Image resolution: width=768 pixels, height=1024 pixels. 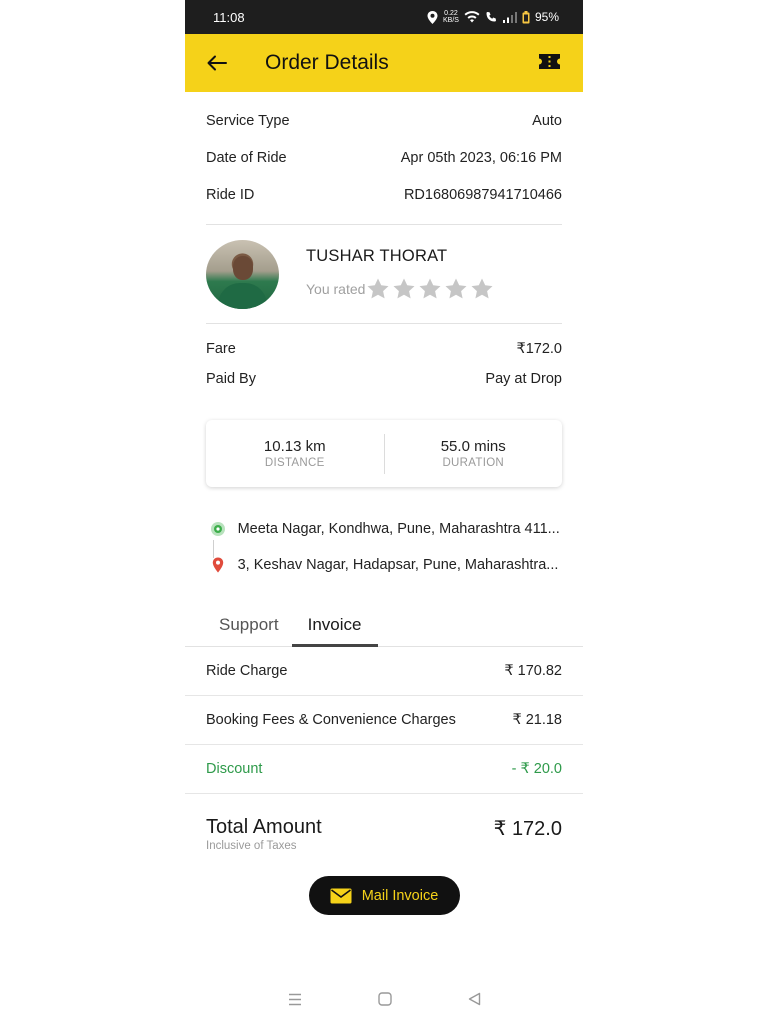 I want to click on back-button, so click(x=218, y=63).